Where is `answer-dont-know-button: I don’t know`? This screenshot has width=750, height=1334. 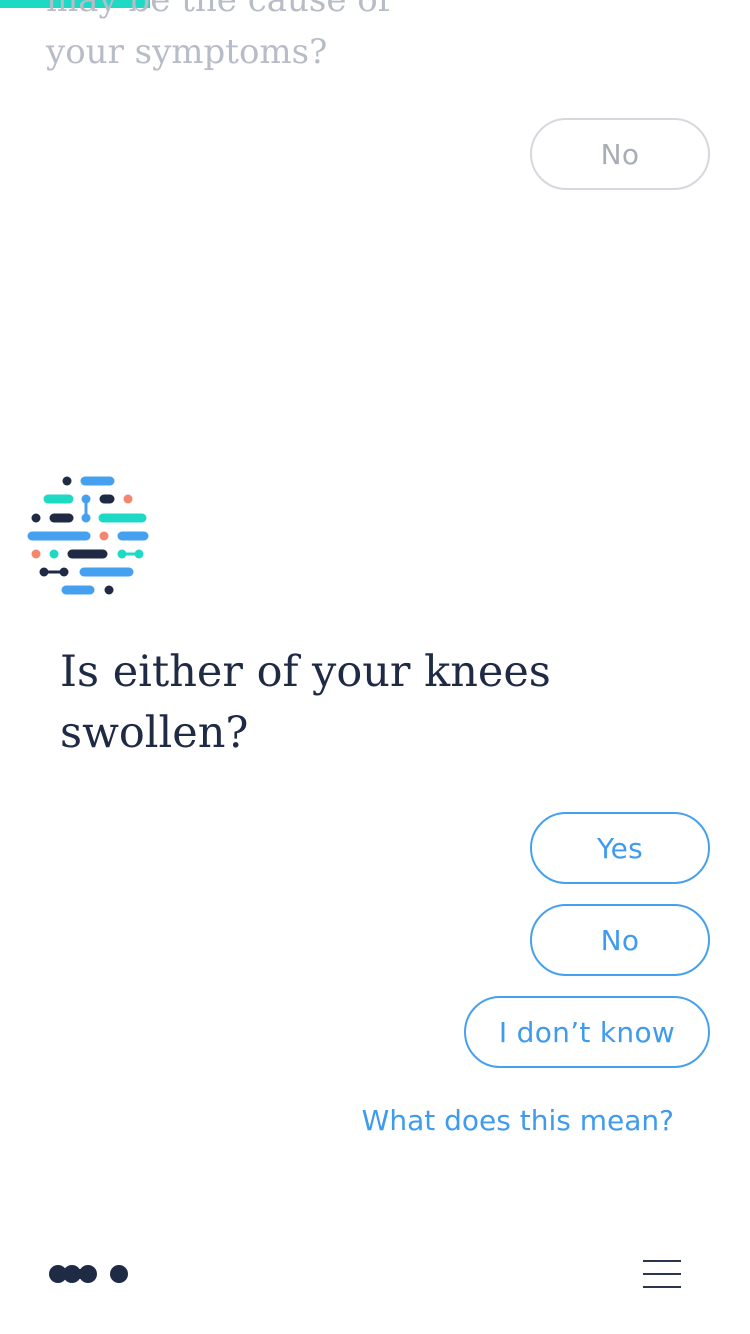
answer-dont-know-button: I don’t know is located at coordinates (587, 1032).